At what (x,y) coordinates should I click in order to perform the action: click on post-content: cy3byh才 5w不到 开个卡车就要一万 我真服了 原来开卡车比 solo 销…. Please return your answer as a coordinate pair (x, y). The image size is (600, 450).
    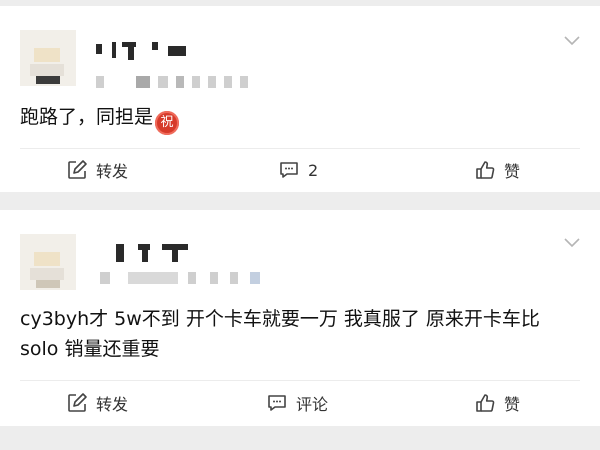
    Looking at the image, I should click on (300, 334).